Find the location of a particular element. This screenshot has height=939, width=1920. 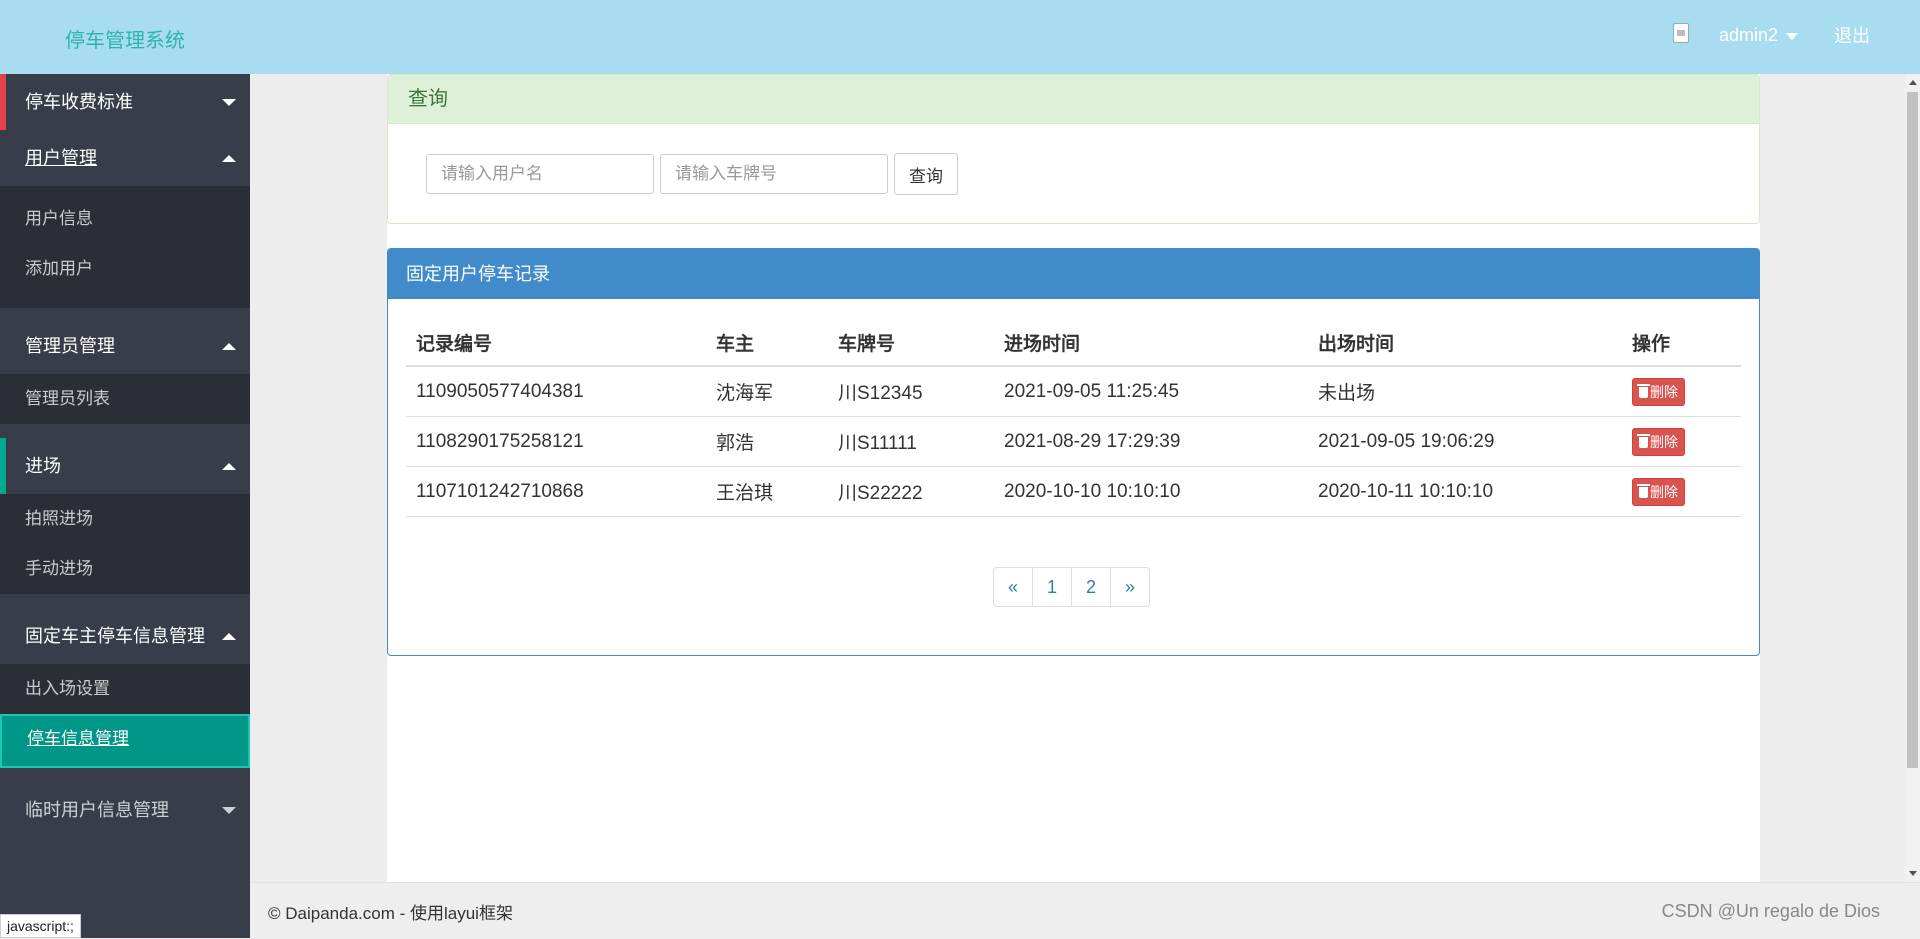

vertical-scrollbar is located at coordinates (1912, 478).